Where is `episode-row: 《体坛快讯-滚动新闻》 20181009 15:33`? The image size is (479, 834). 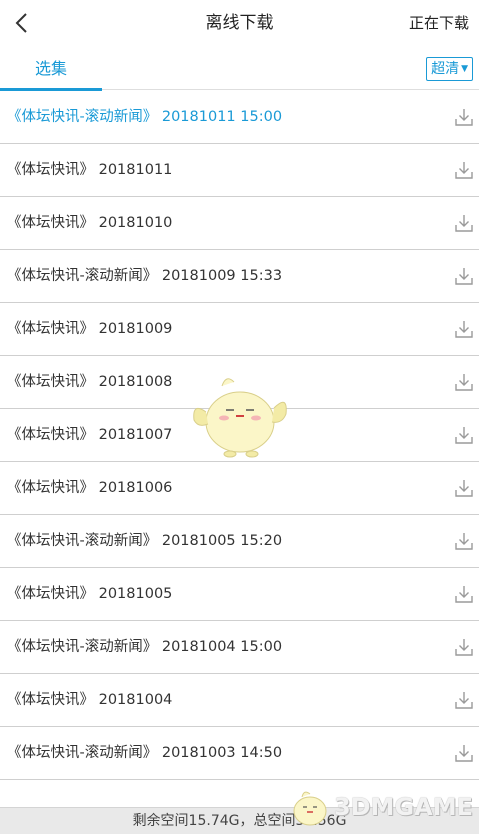 episode-row: 《体坛快讯-滚动新闻》 20181009 15:33 is located at coordinates (239, 276).